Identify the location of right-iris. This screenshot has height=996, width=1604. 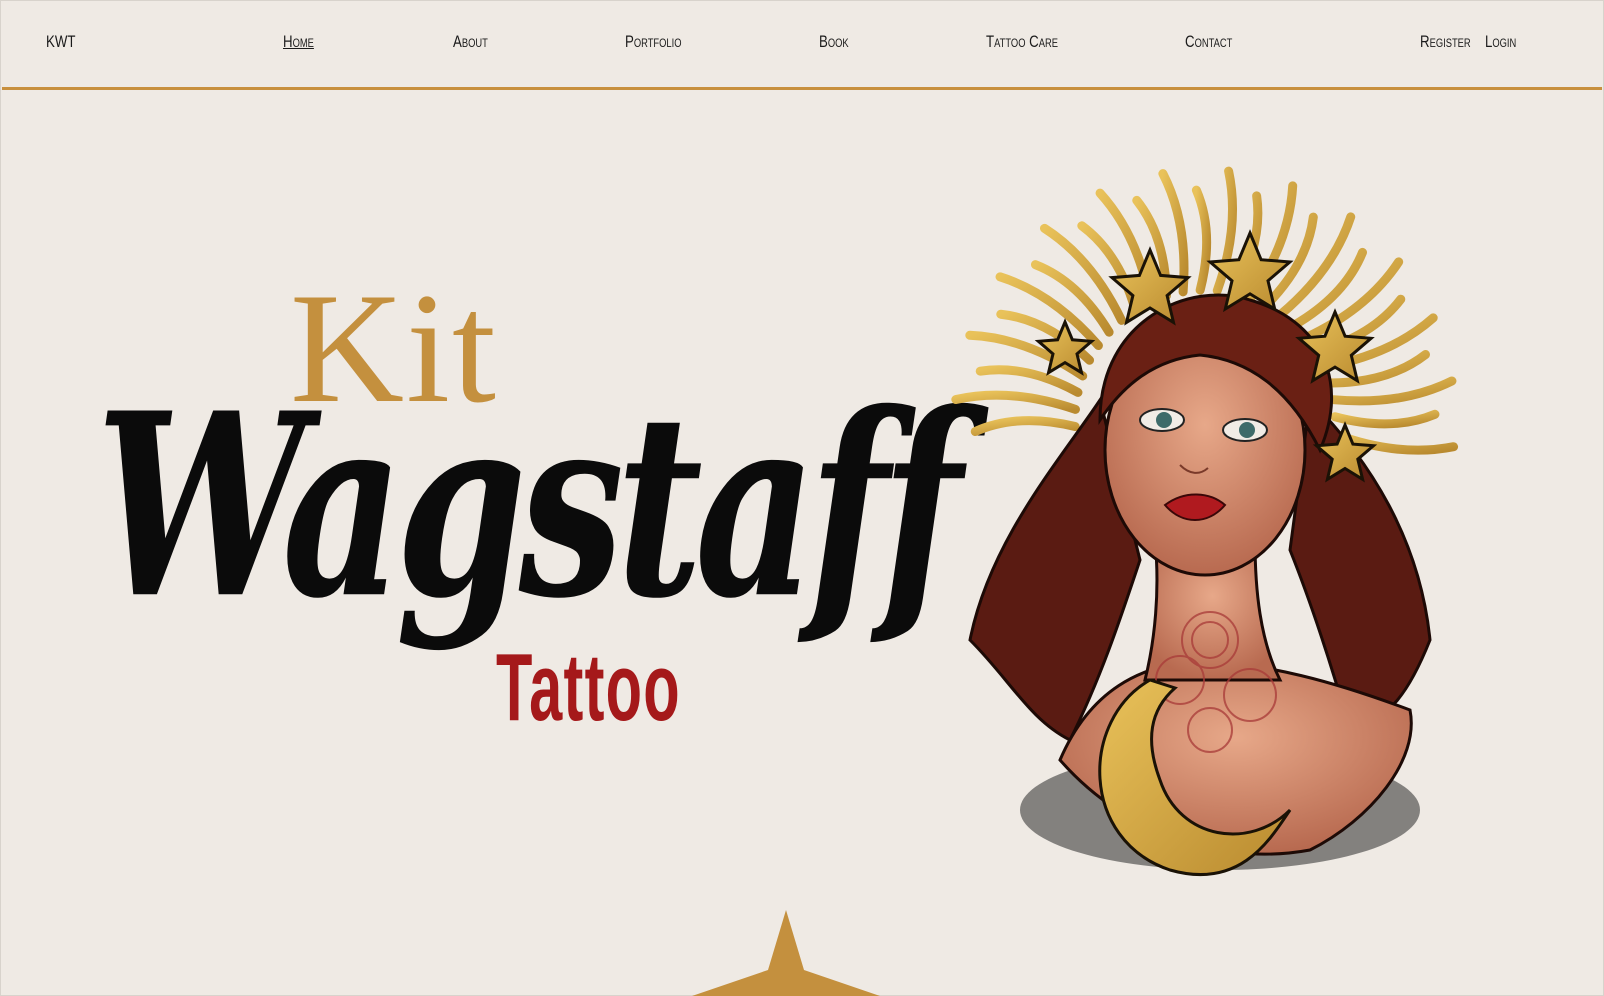
(1247, 430).